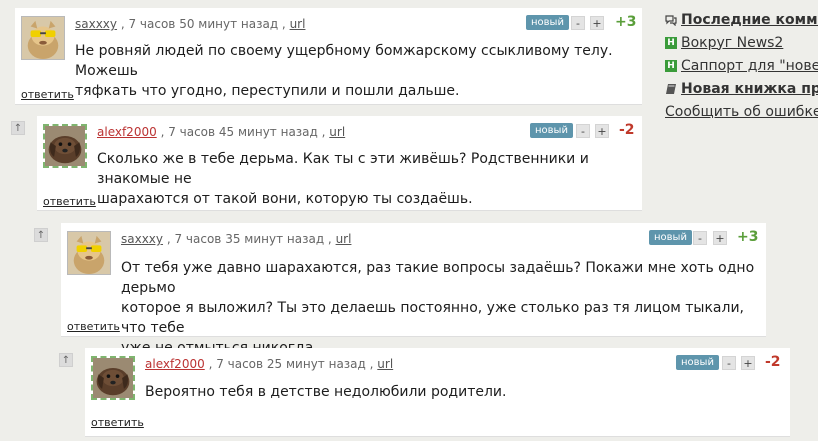 This screenshot has height=441, width=818. Describe the element at coordinates (741, 19) in the screenshot. I see `sidebar-item-recent-comments: Последние комментарии` at that location.